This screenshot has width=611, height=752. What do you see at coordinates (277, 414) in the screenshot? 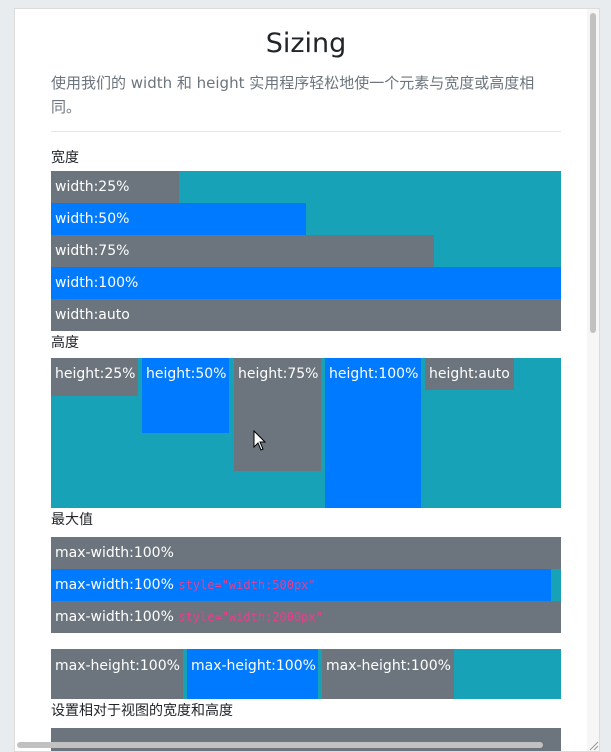
I see `height-75-col: height:75%` at bounding box center [277, 414].